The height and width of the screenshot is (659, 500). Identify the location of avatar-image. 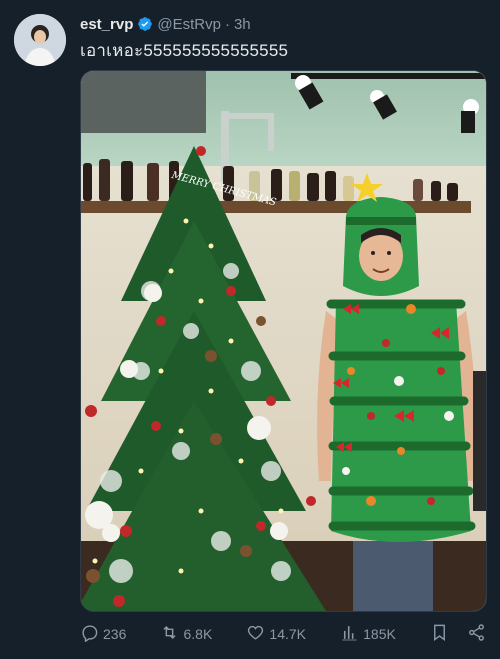
(40, 40).